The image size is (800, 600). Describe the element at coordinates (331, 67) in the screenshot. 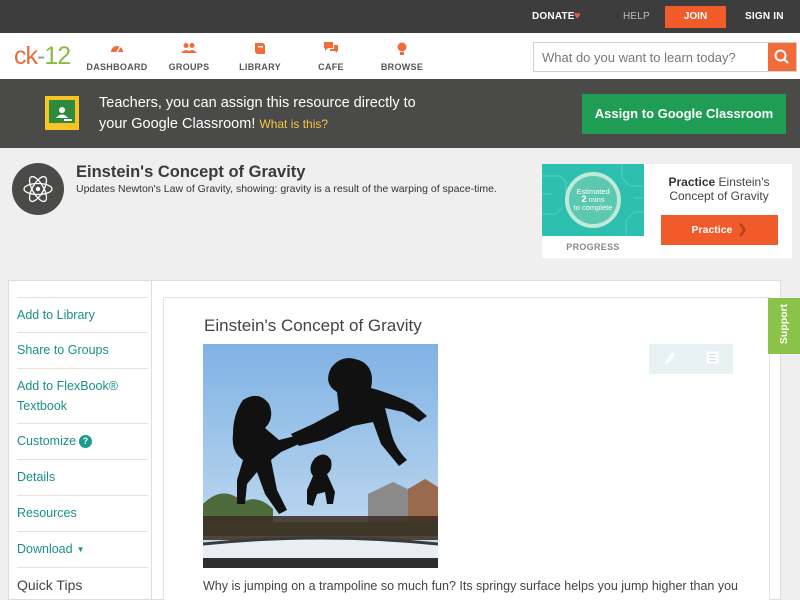

I see `nav-label: CAFE` at that location.